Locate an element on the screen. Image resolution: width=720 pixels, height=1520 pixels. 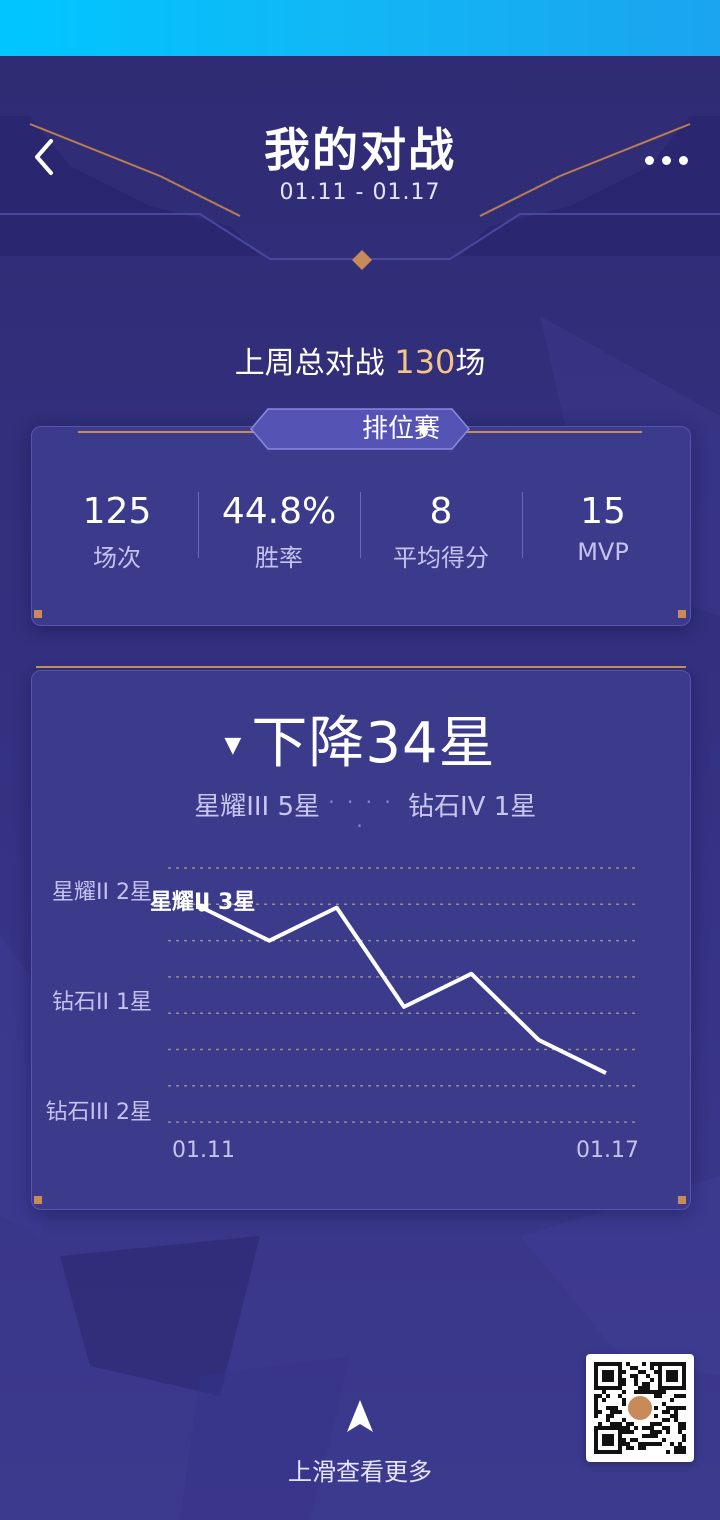
swipe-up-text: 上滑查看更多 is located at coordinates (360, 1472).